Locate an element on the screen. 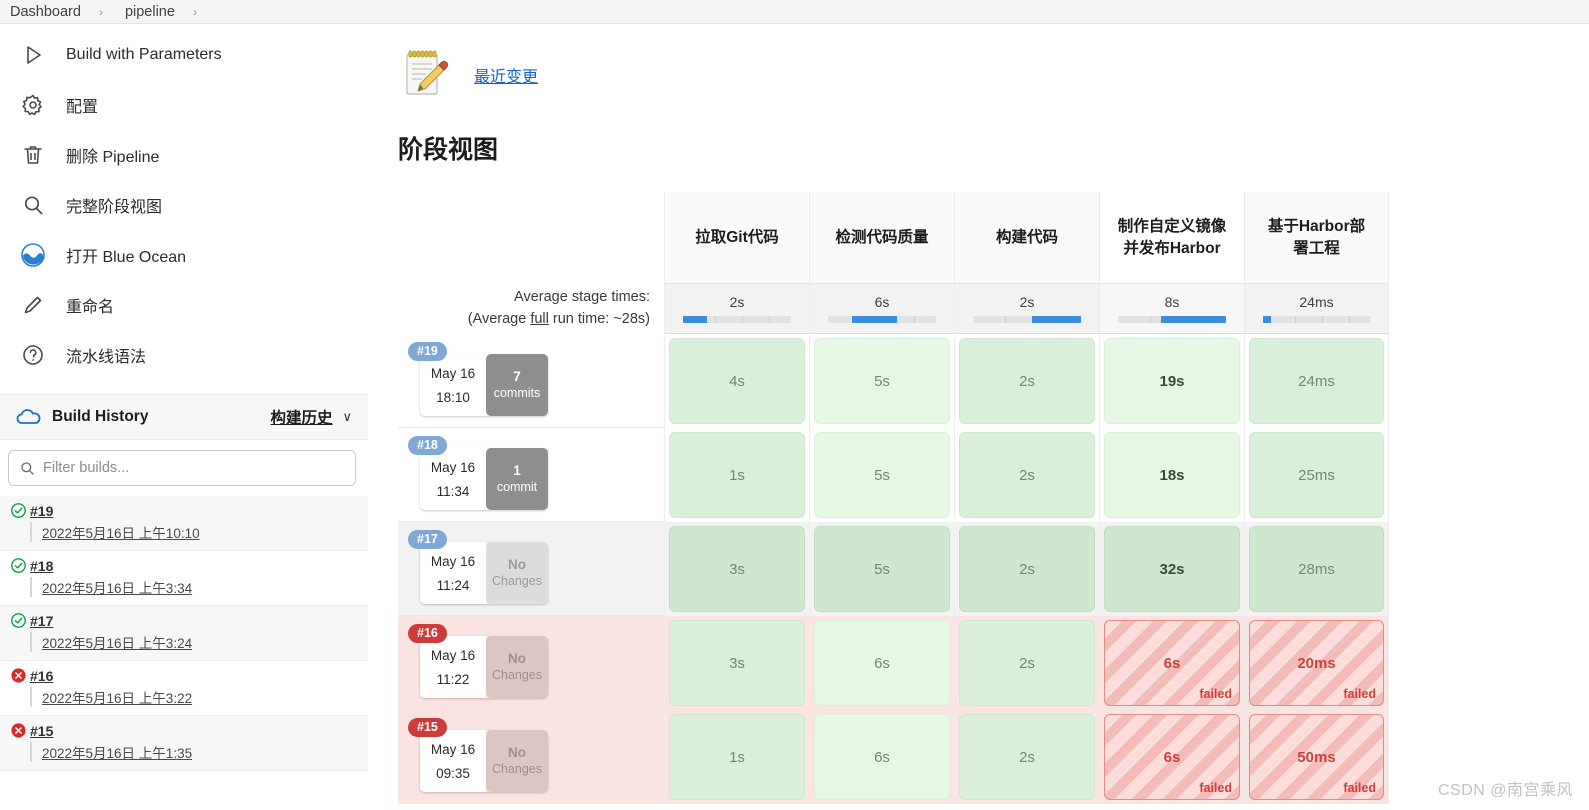 This screenshot has height=810, width=1589. stage-cell-wrapper: 2s is located at coordinates (1027, 663).